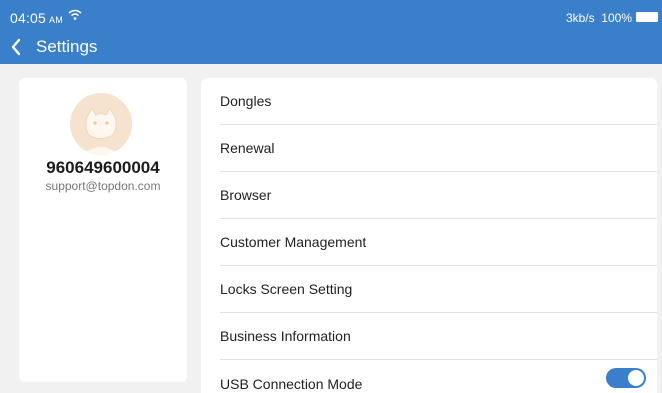 The width and height of the screenshot is (662, 393). I want to click on back-arrow-icon, so click(16, 47).